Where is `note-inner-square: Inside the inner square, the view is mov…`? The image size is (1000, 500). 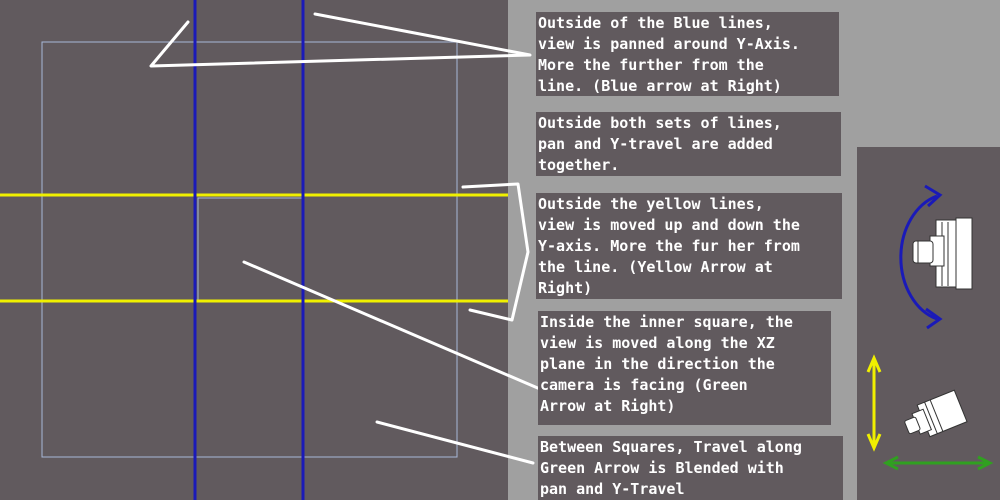
note-inner-square: Inside the inner square, the view is mov… is located at coordinates (684, 368).